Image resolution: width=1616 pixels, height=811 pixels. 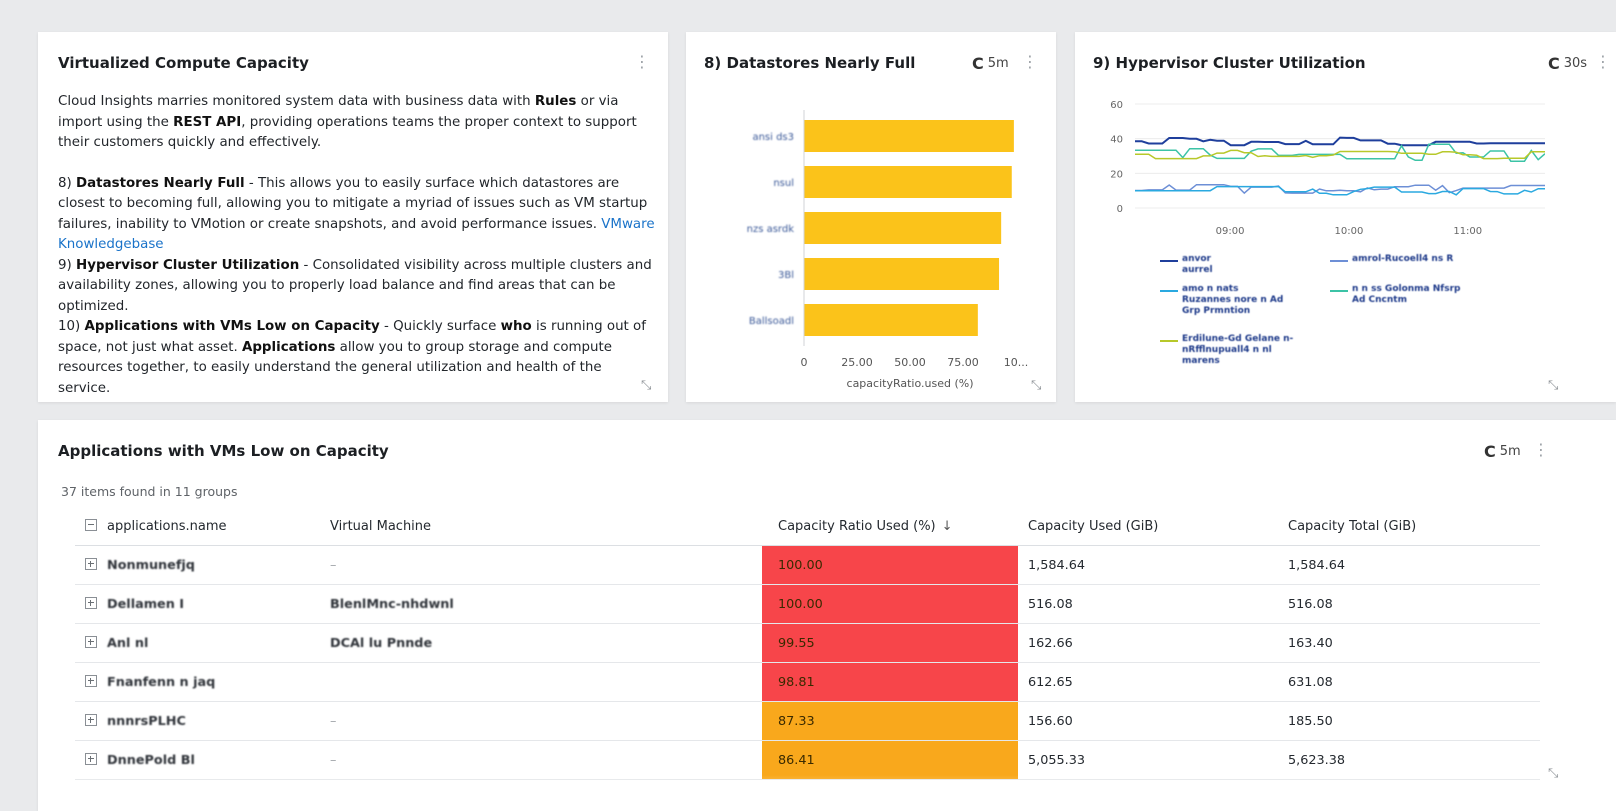 I want to click on cell-capacity-used: 162.66, so click(x=1148, y=643).